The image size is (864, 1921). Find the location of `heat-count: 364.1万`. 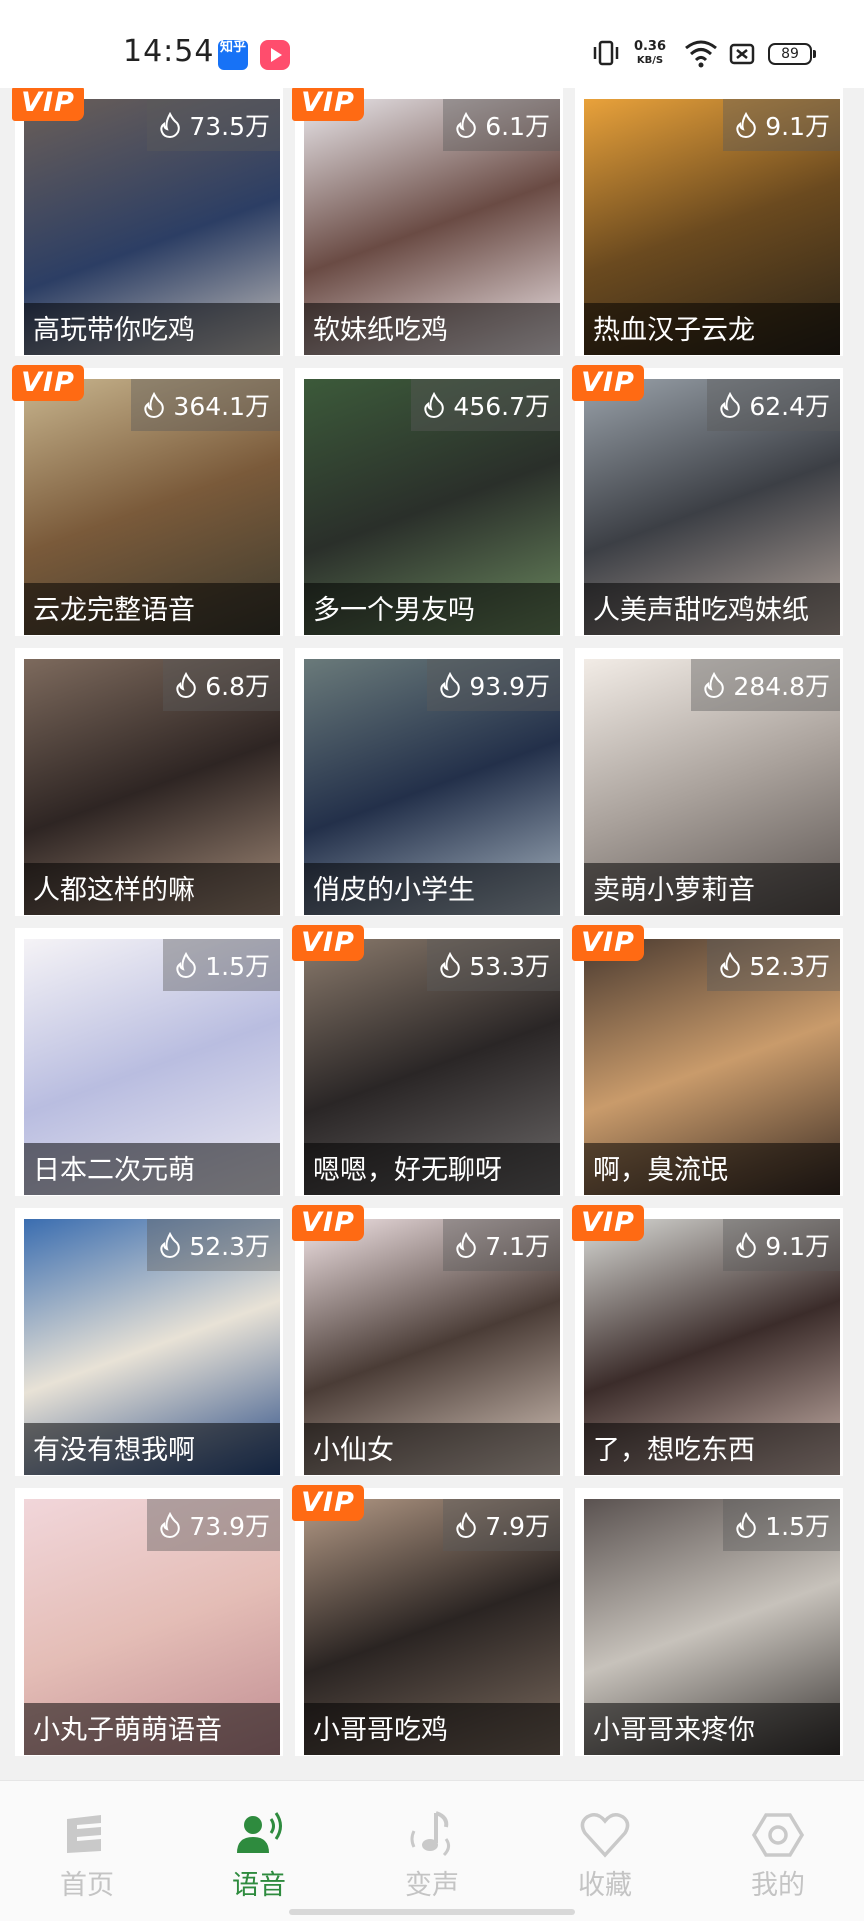

heat-count: 364.1万 is located at coordinates (205, 405).